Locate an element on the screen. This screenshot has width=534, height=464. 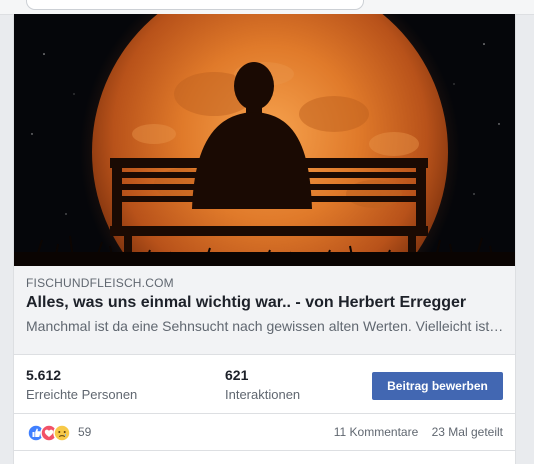
link-domain: FISCHUNDFLEISCH.COM is located at coordinates (100, 283).